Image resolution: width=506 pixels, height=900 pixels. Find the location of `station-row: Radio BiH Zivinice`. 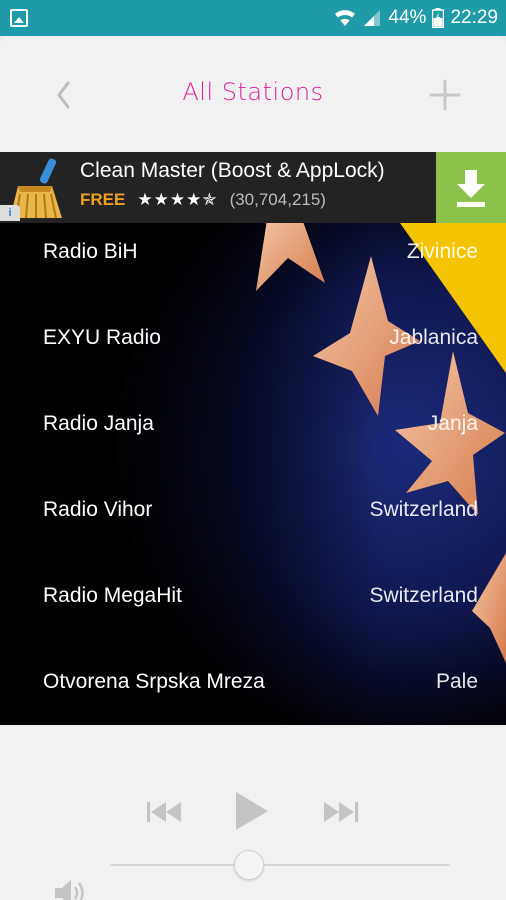

station-row: Radio BiH Zivinice is located at coordinates (253, 266).